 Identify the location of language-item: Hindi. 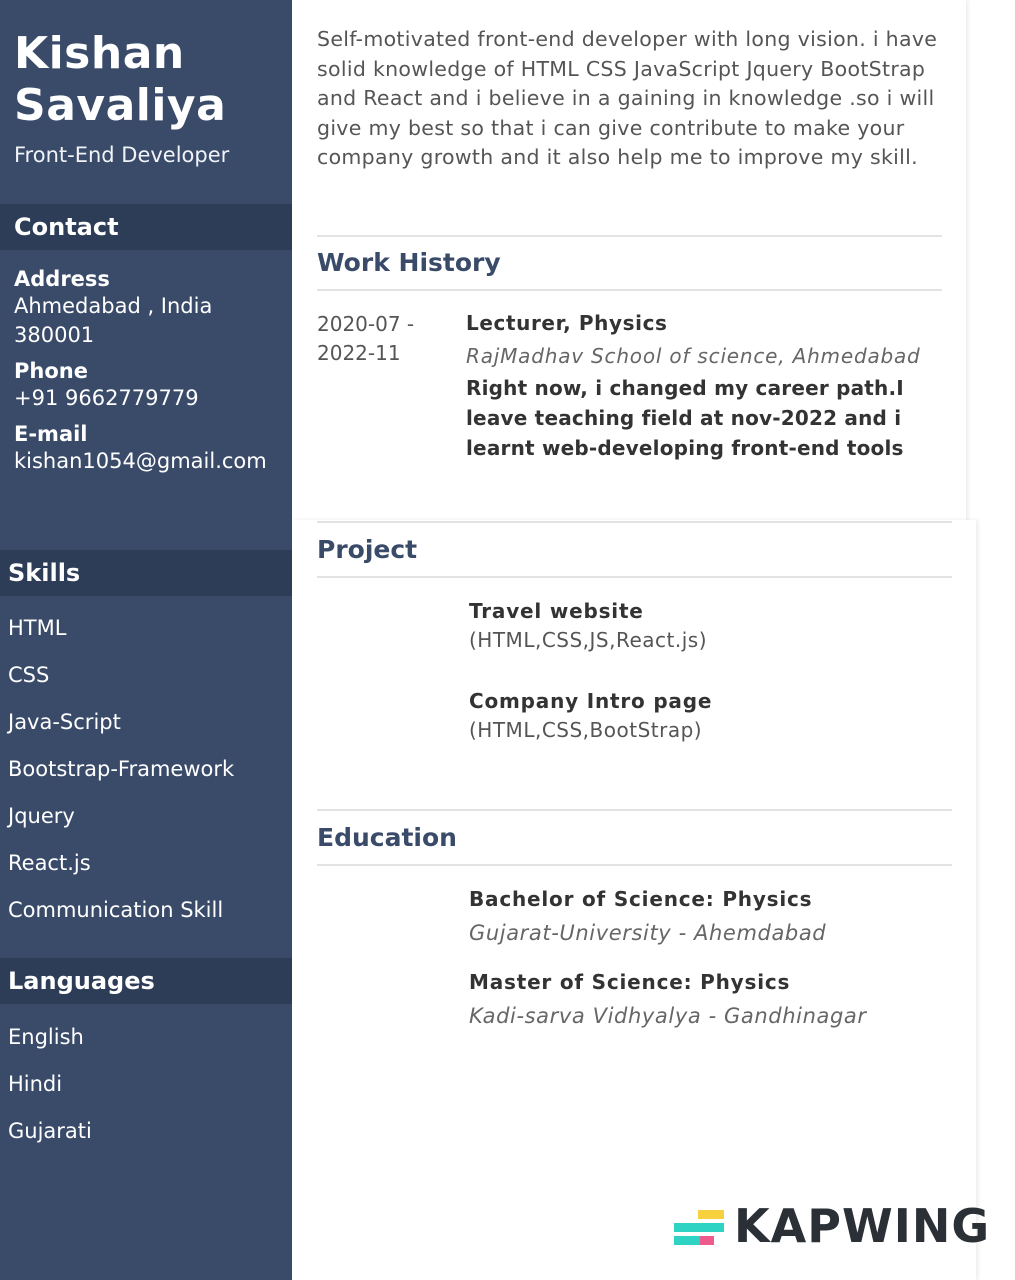
(35, 1084).